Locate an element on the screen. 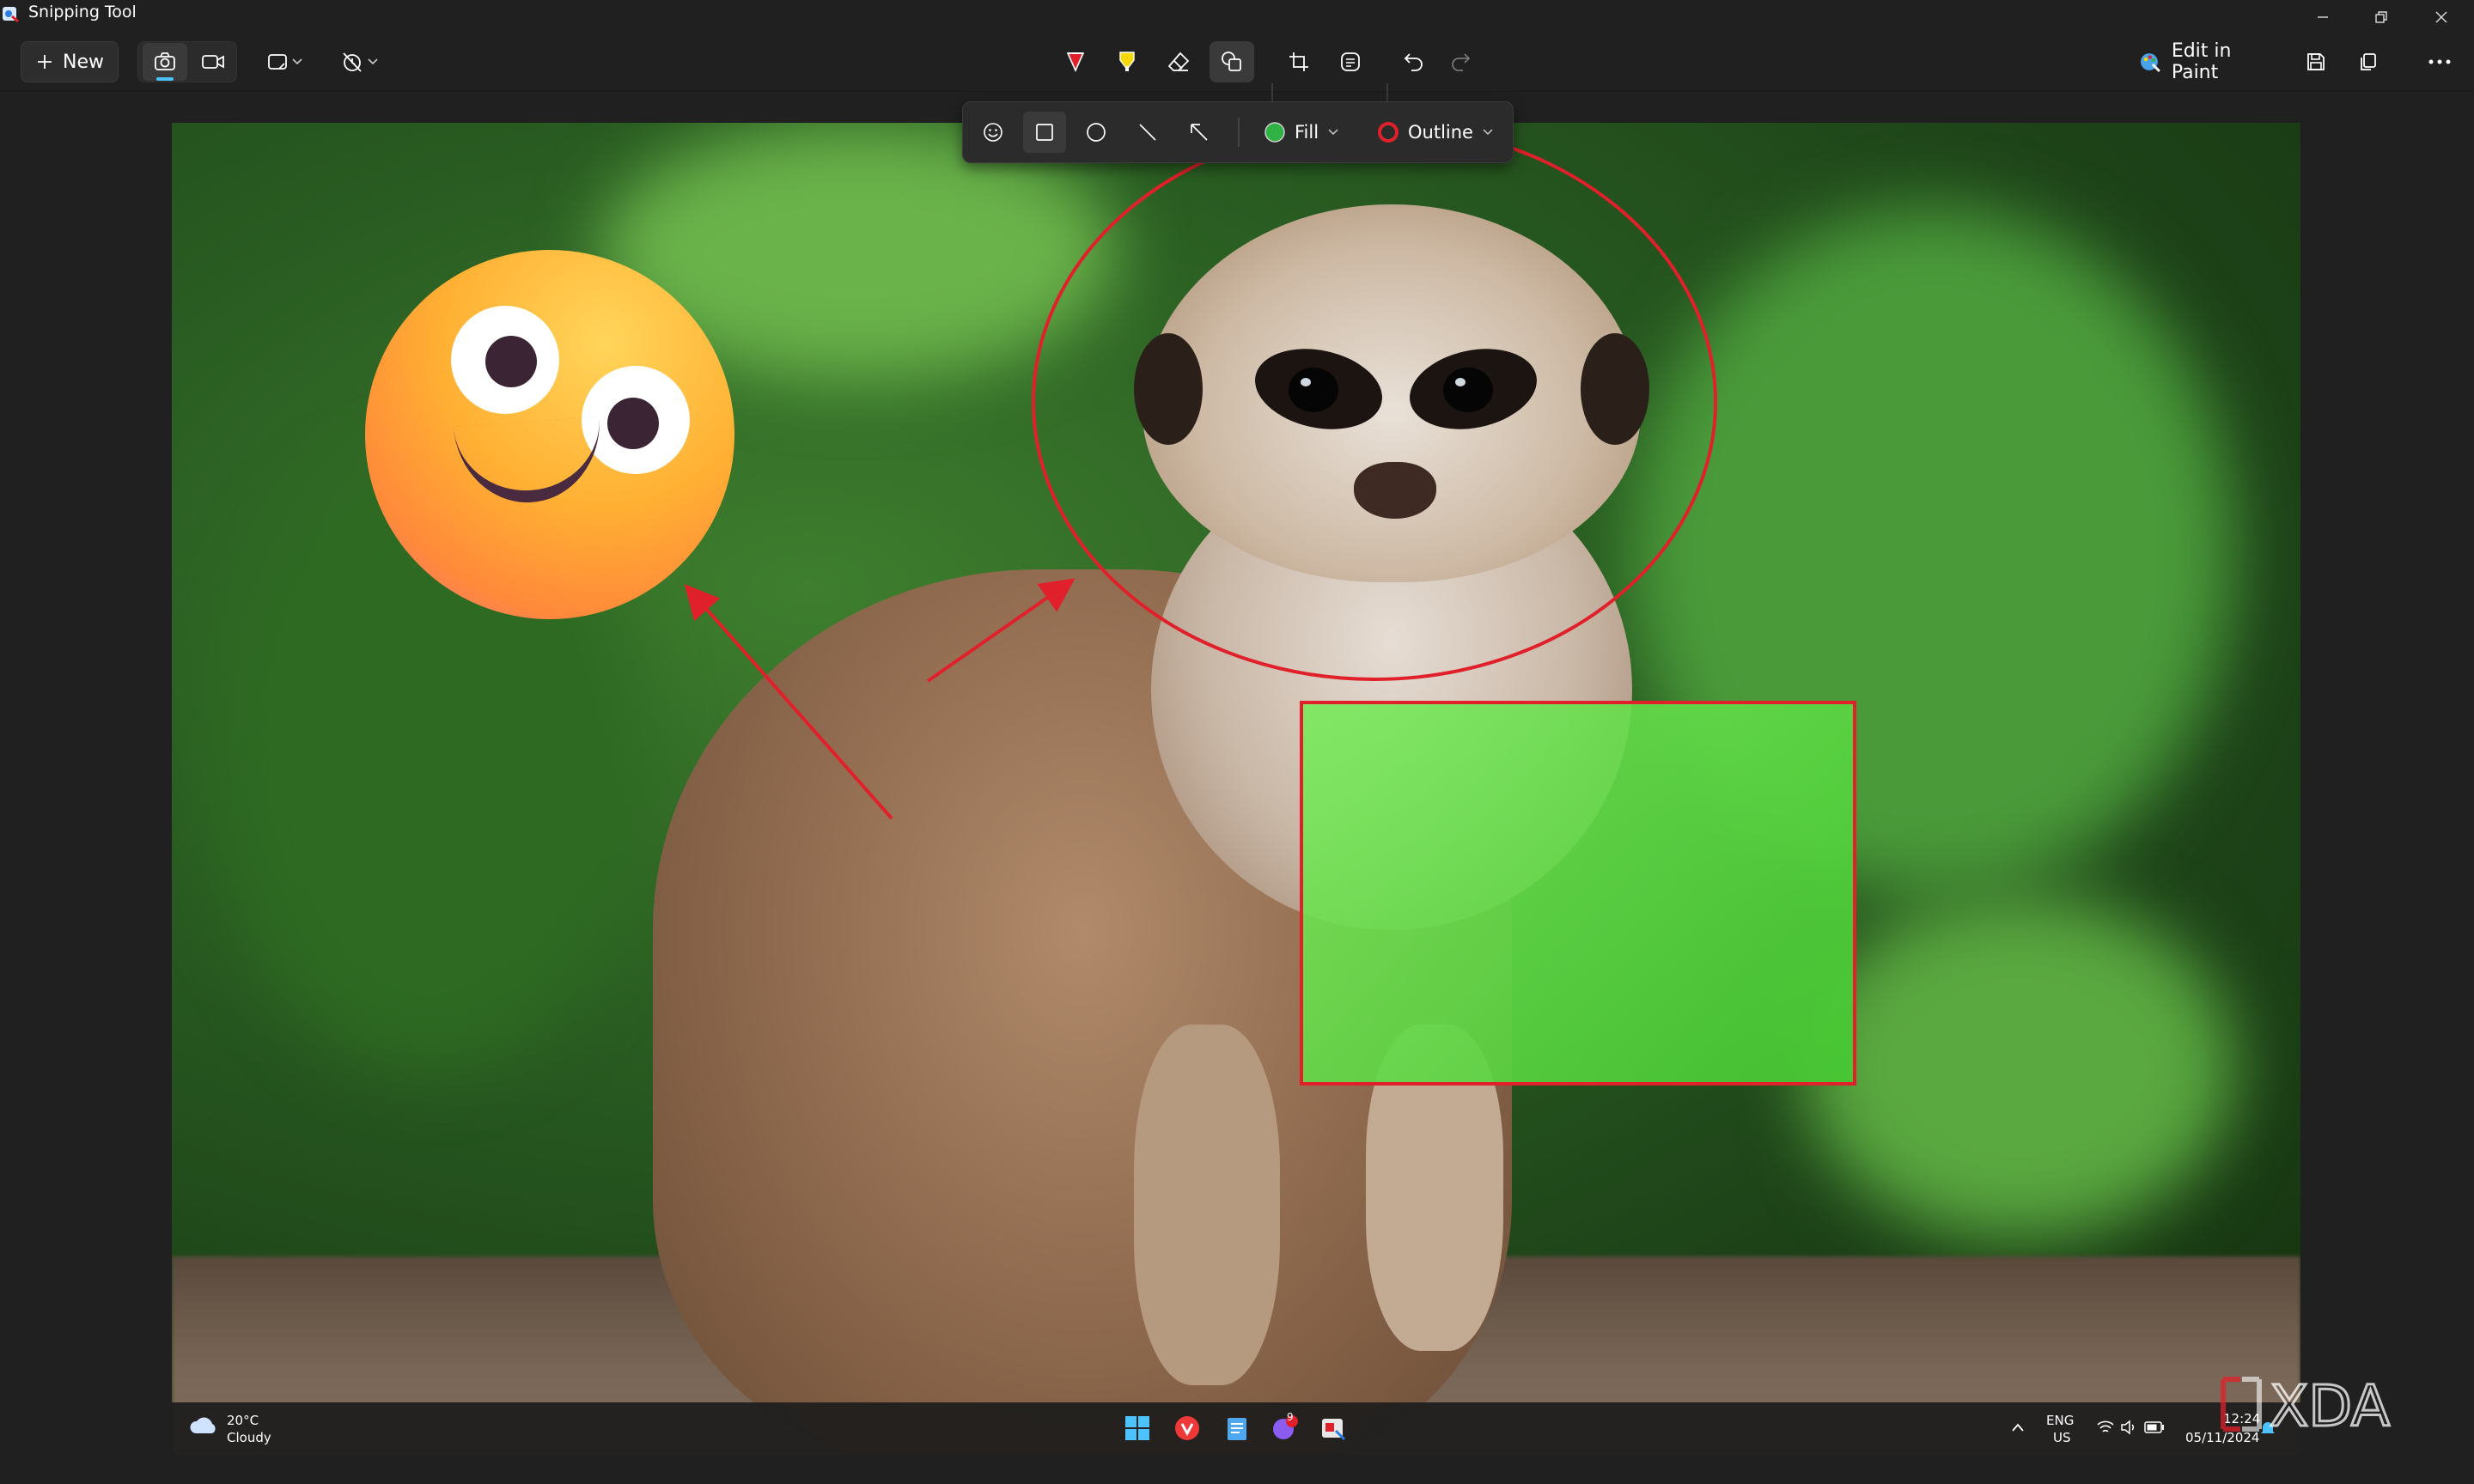  line-shape-button is located at coordinates (1147, 133).